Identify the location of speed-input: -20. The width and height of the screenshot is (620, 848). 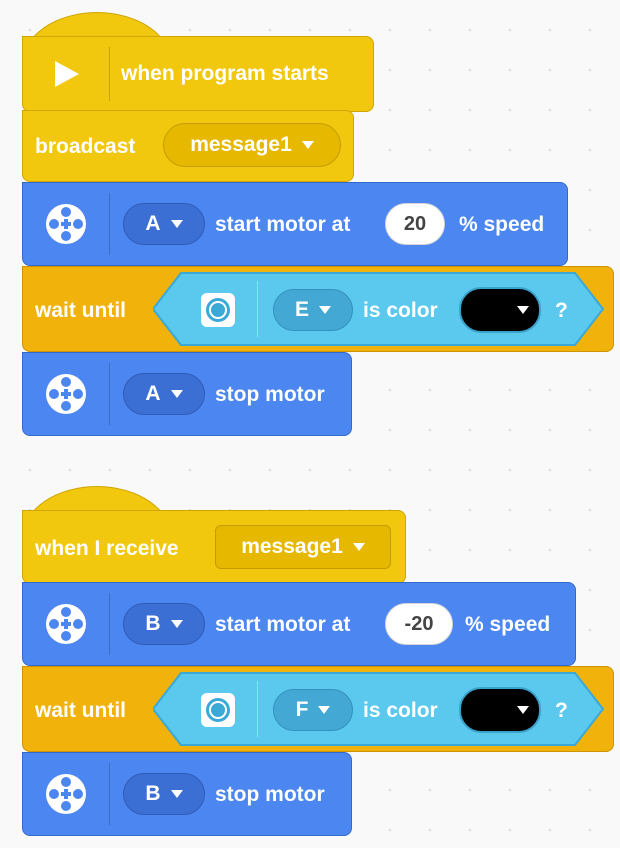
(419, 624).